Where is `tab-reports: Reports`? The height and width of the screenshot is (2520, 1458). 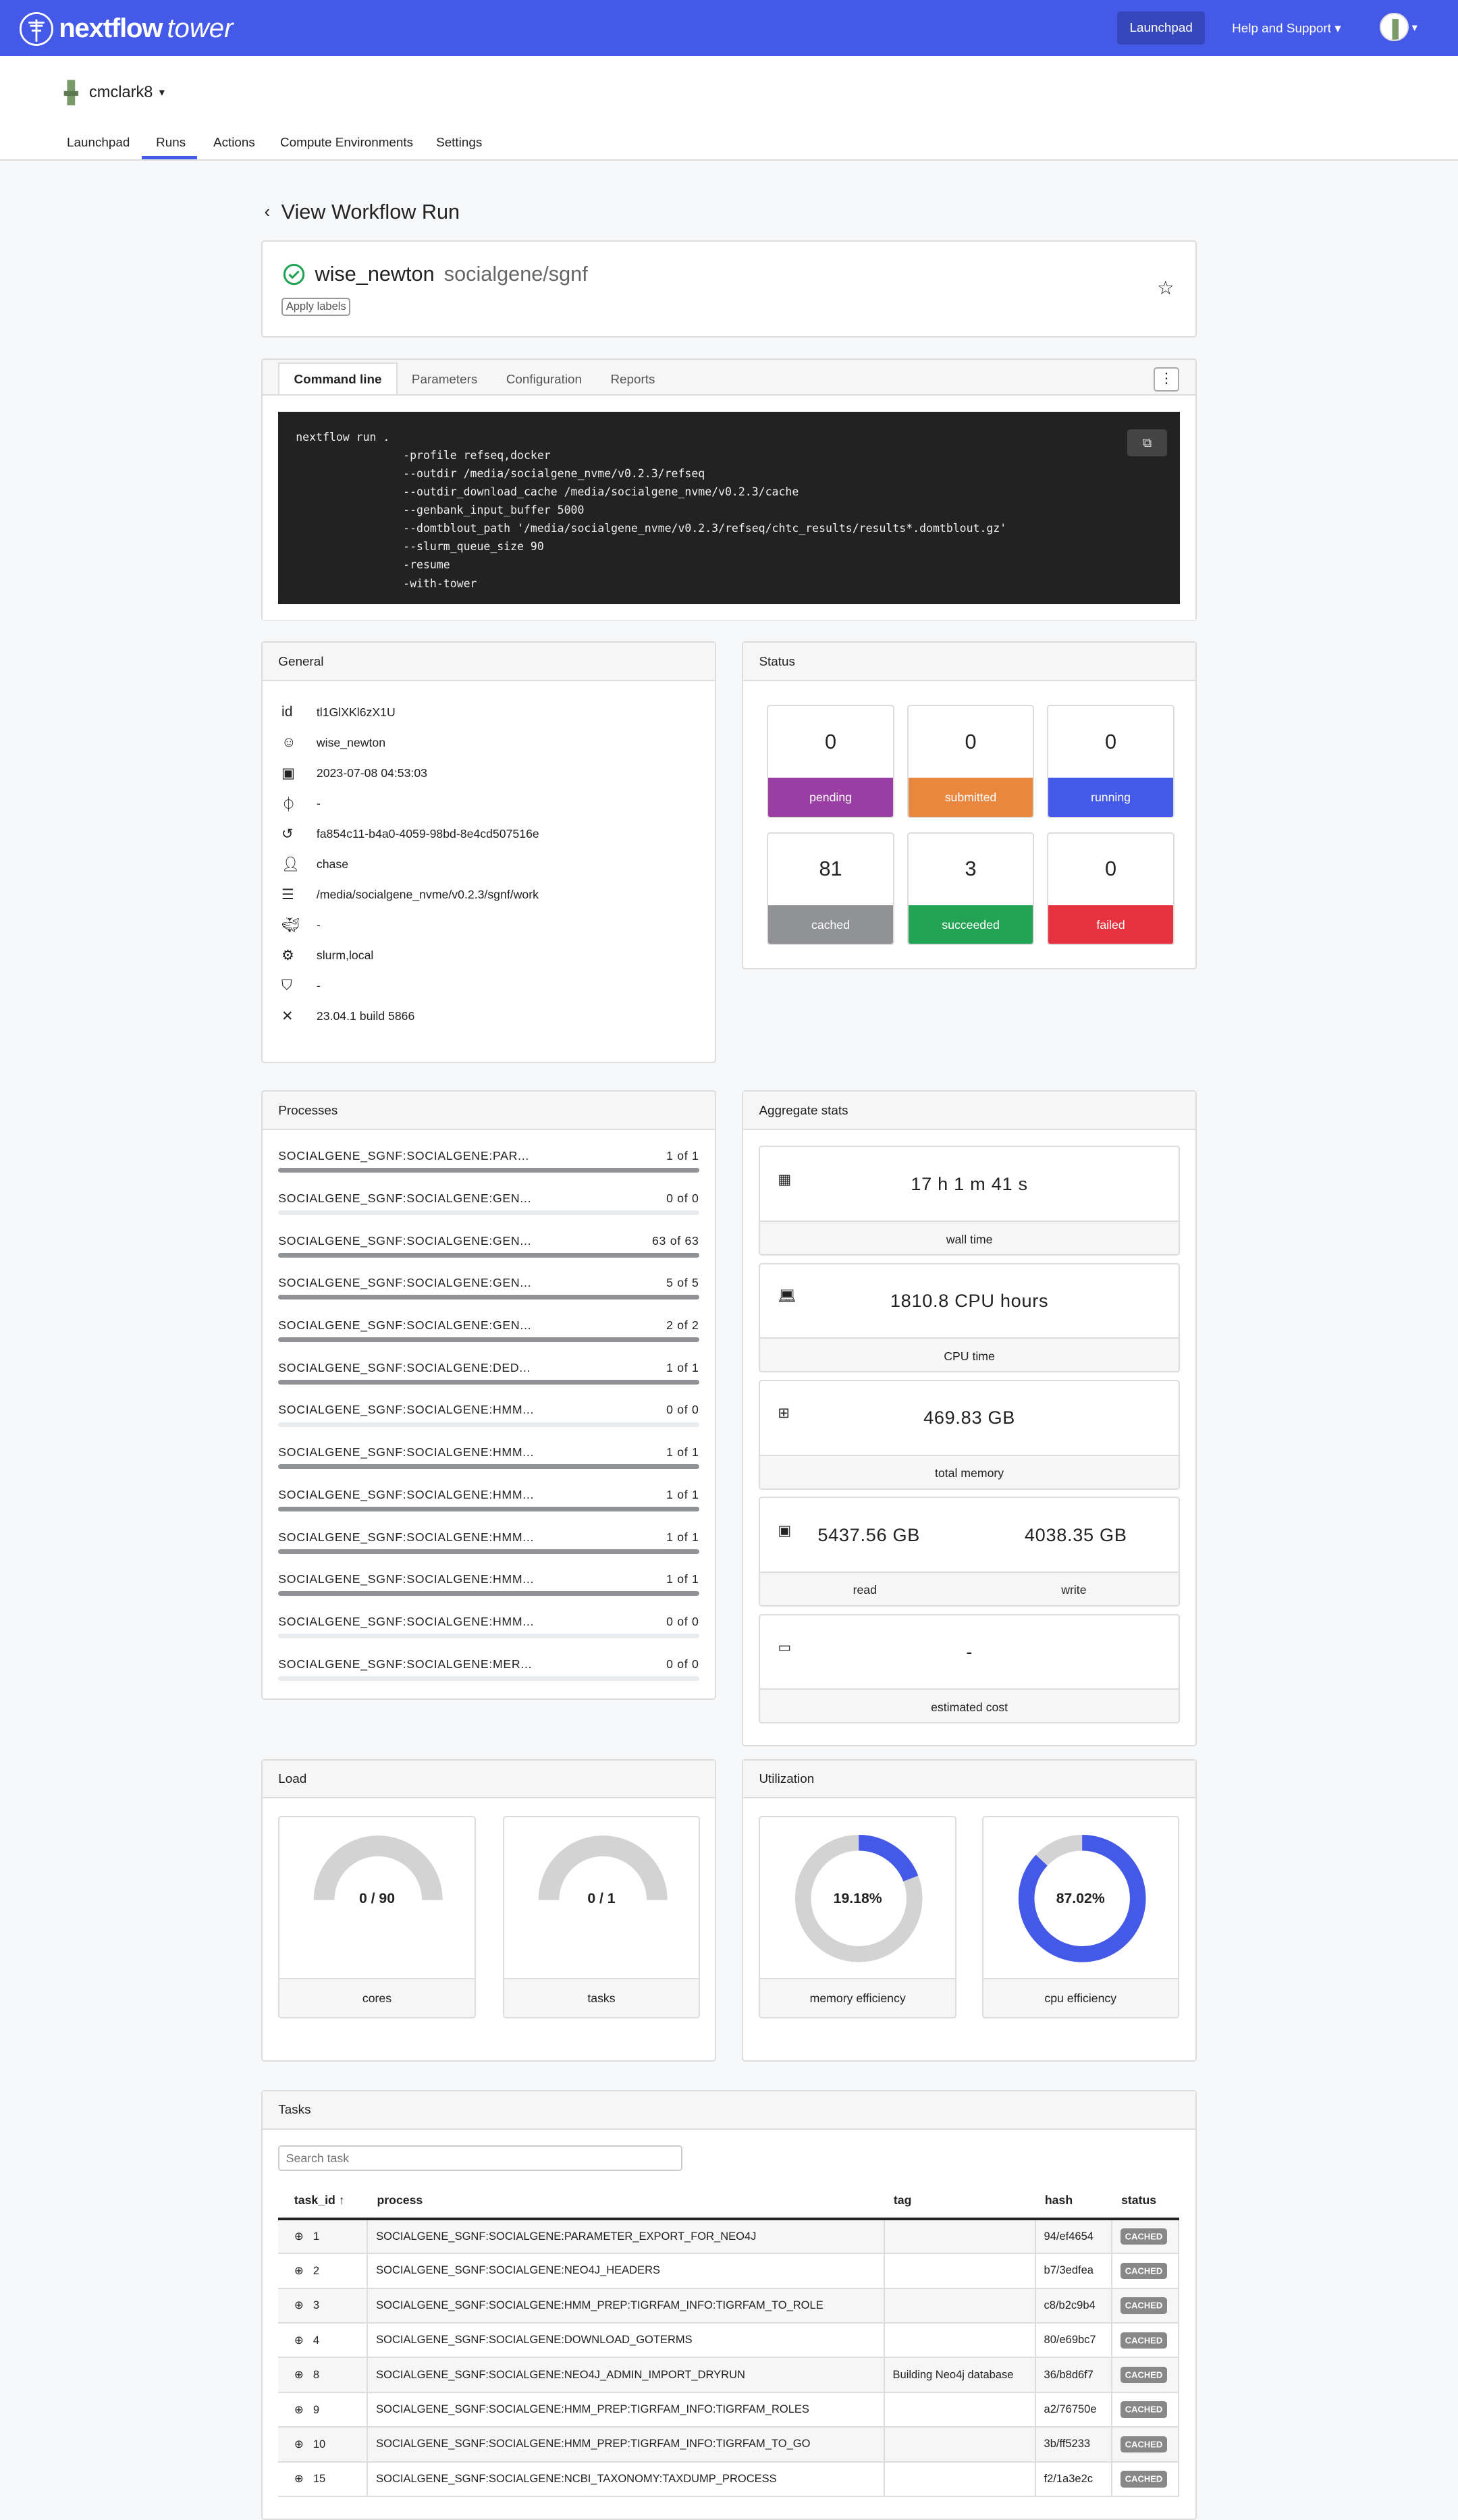 tab-reports: Reports is located at coordinates (632, 379).